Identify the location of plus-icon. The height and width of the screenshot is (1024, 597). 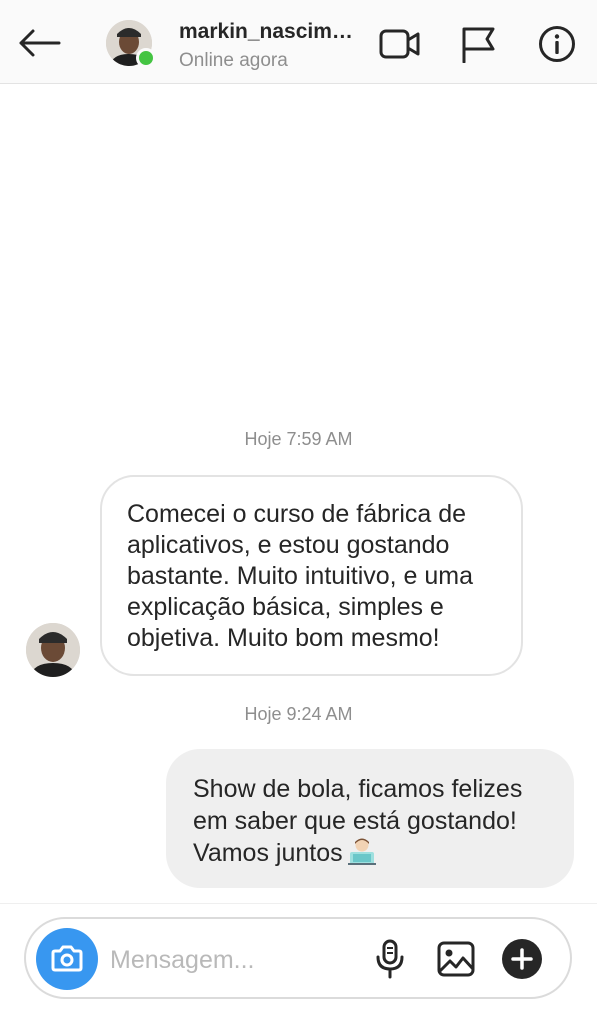
(522, 959).